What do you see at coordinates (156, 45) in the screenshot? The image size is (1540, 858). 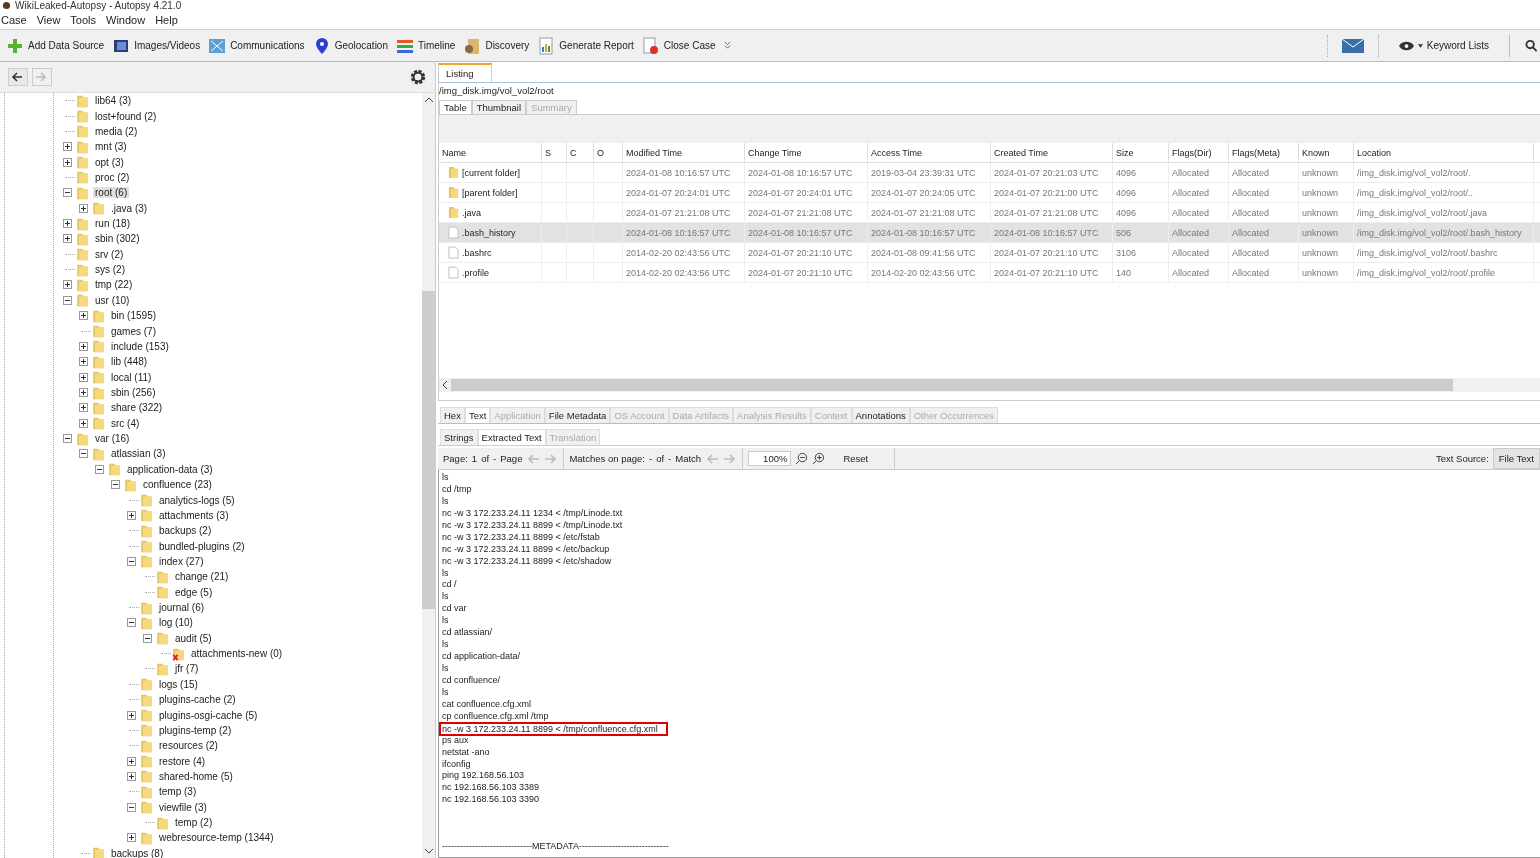 I see `toolbar-button: Images/Videos` at bounding box center [156, 45].